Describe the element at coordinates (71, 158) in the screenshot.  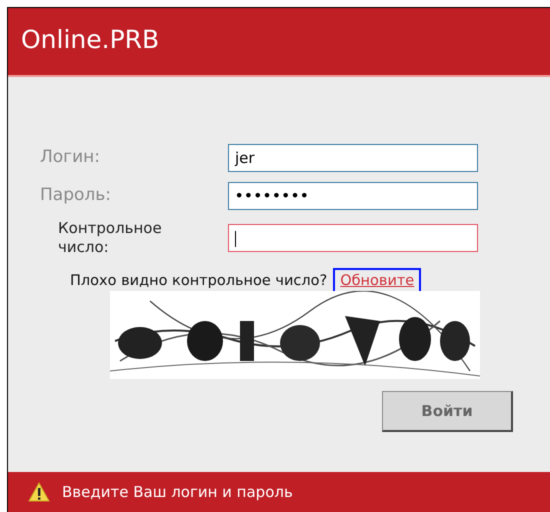
I see `field-label: Логин:` at that location.